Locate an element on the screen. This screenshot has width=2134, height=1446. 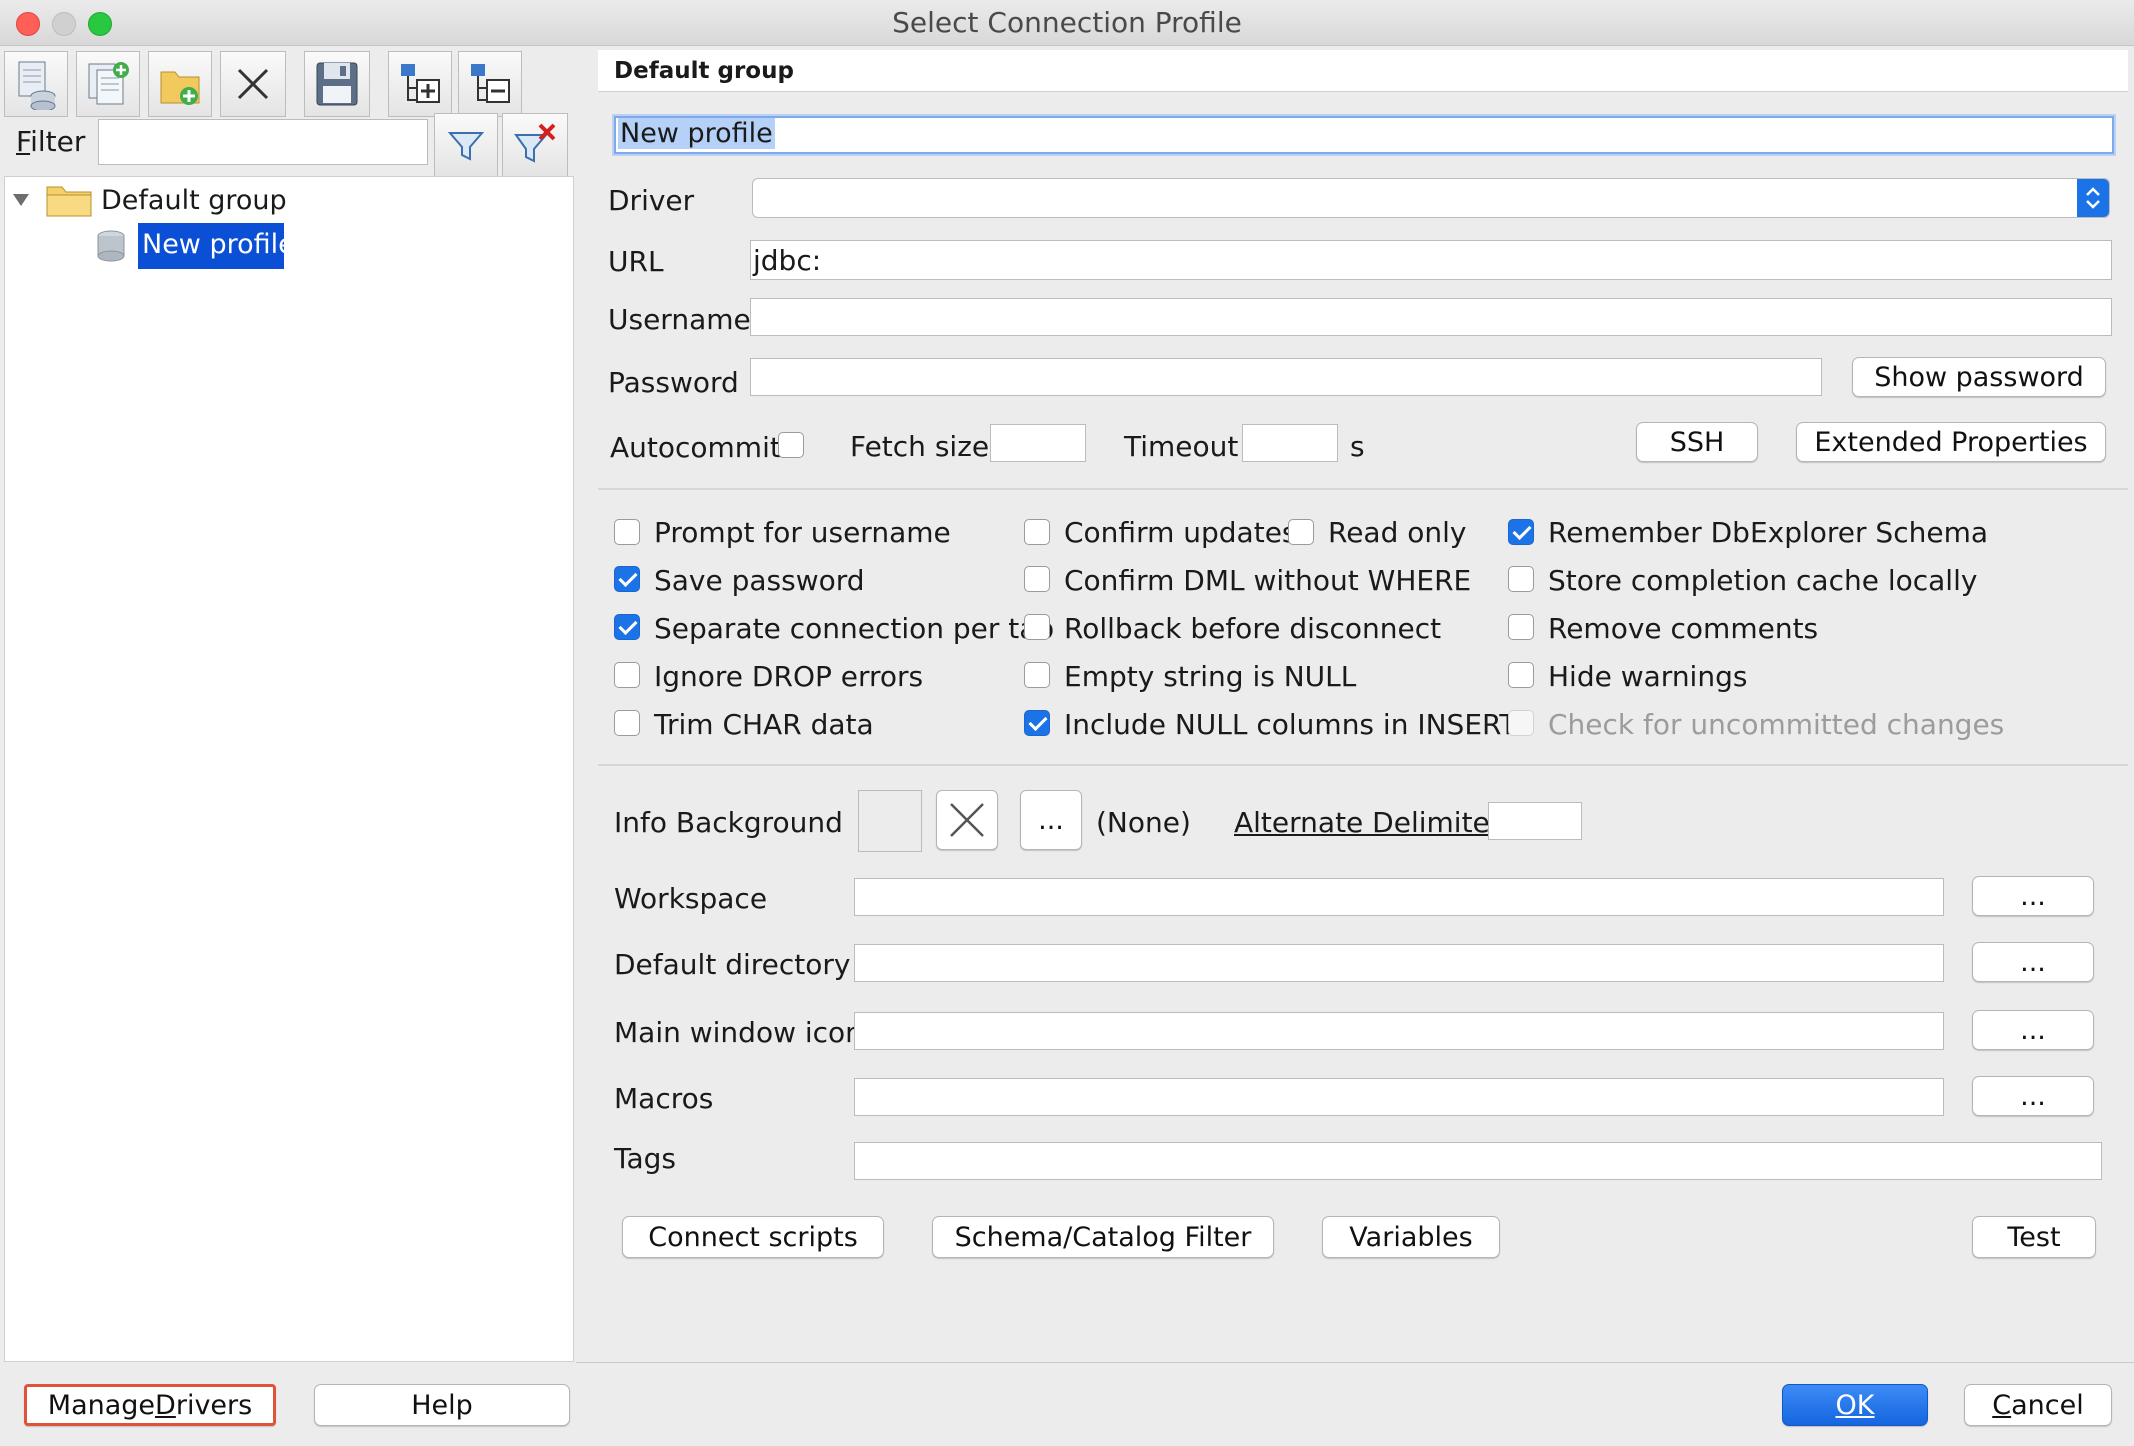
new-profile-button is located at coordinates (36, 84).